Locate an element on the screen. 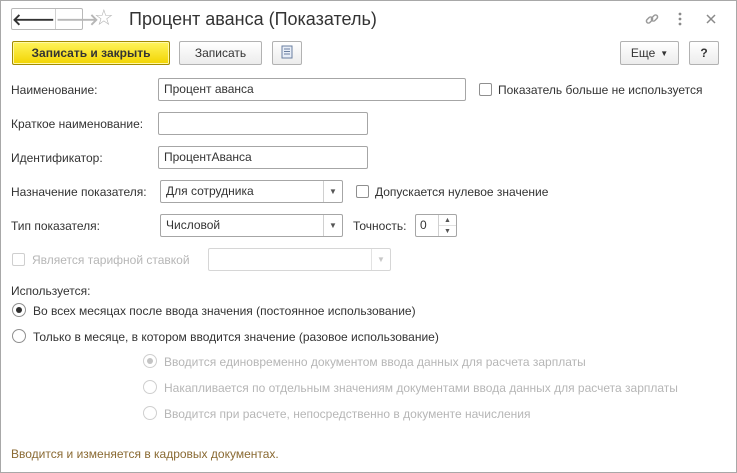 The width and height of the screenshot is (737, 473). more-vertical-icon is located at coordinates (680, 19).